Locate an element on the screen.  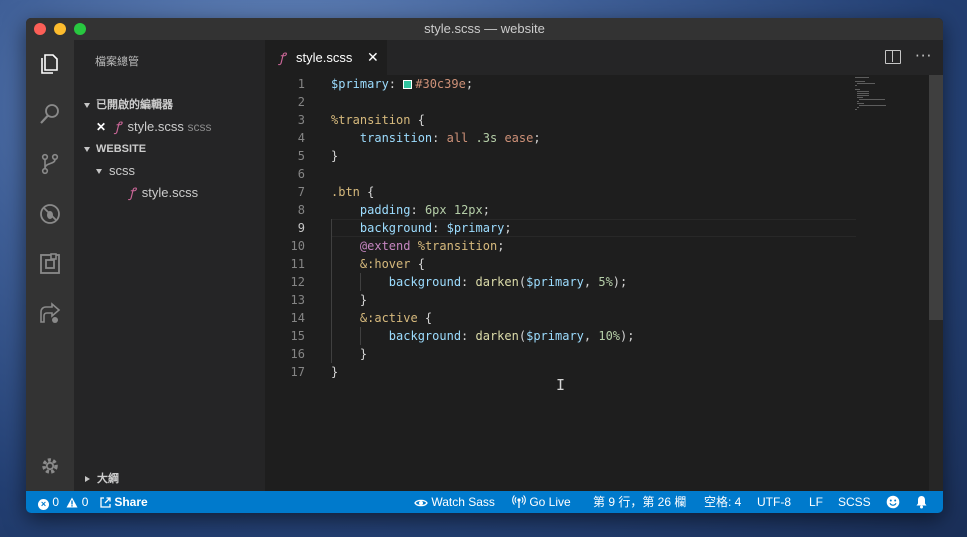
watch-sass-button: Watch Sass is located at coordinates (454, 502).